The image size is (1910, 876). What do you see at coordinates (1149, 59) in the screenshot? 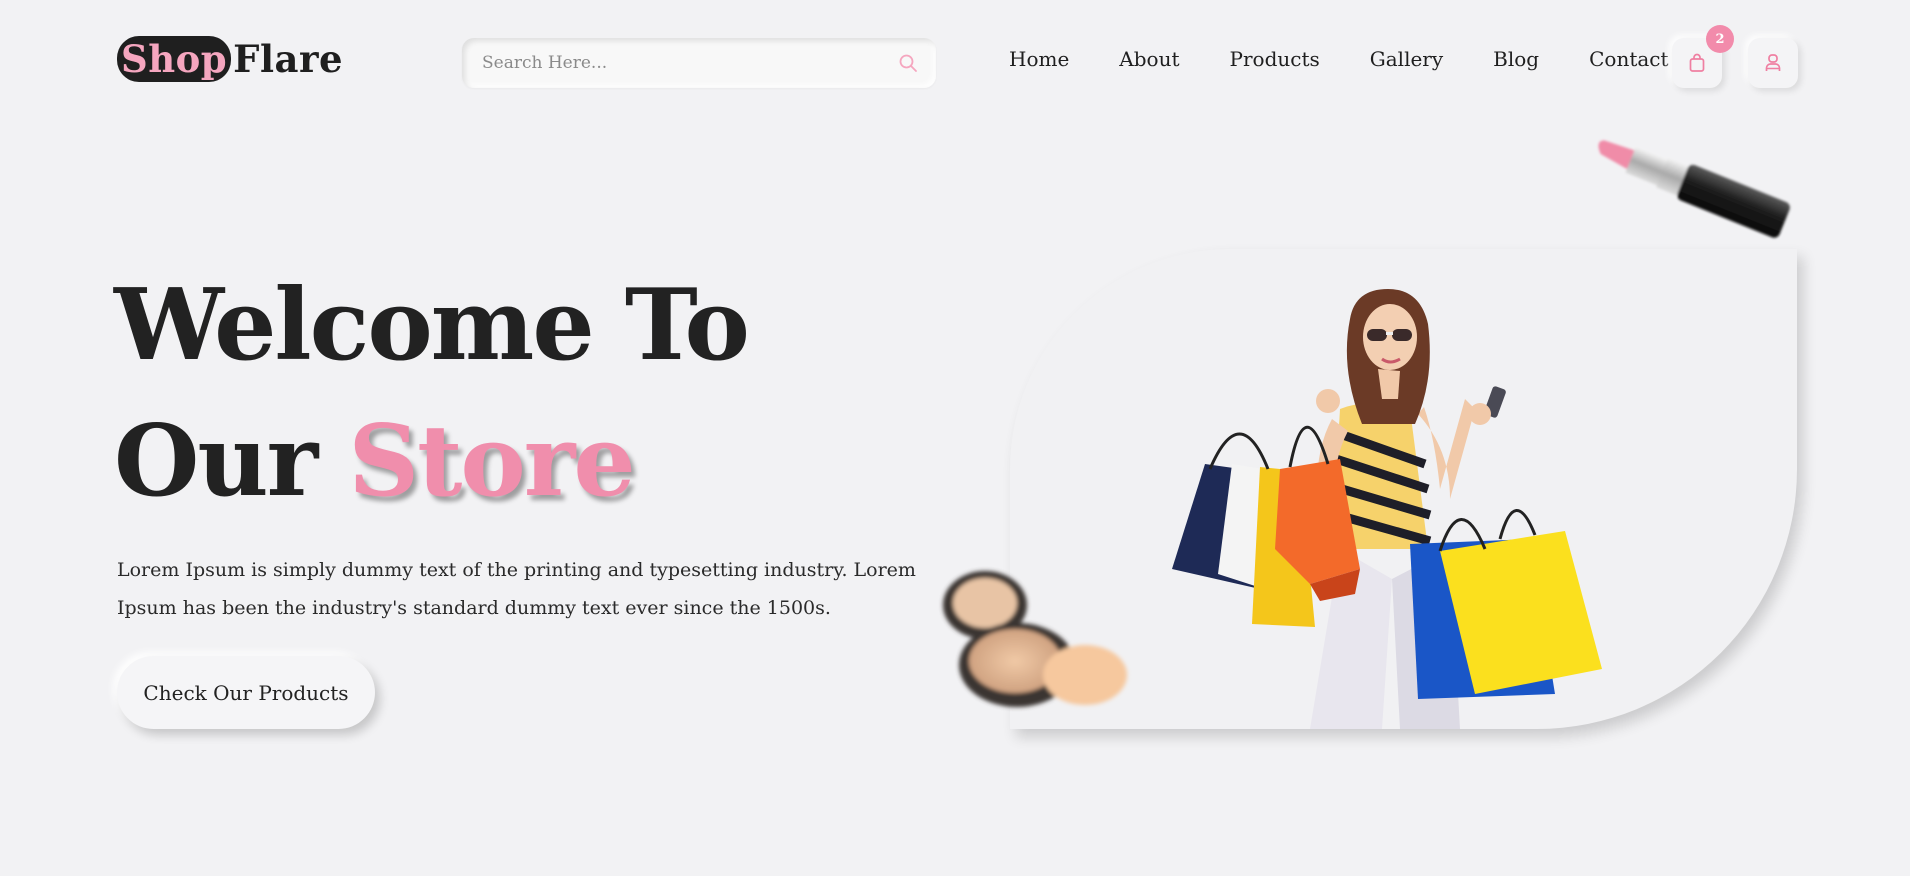
I see `nav-item-about: About` at bounding box center [1149, 59].